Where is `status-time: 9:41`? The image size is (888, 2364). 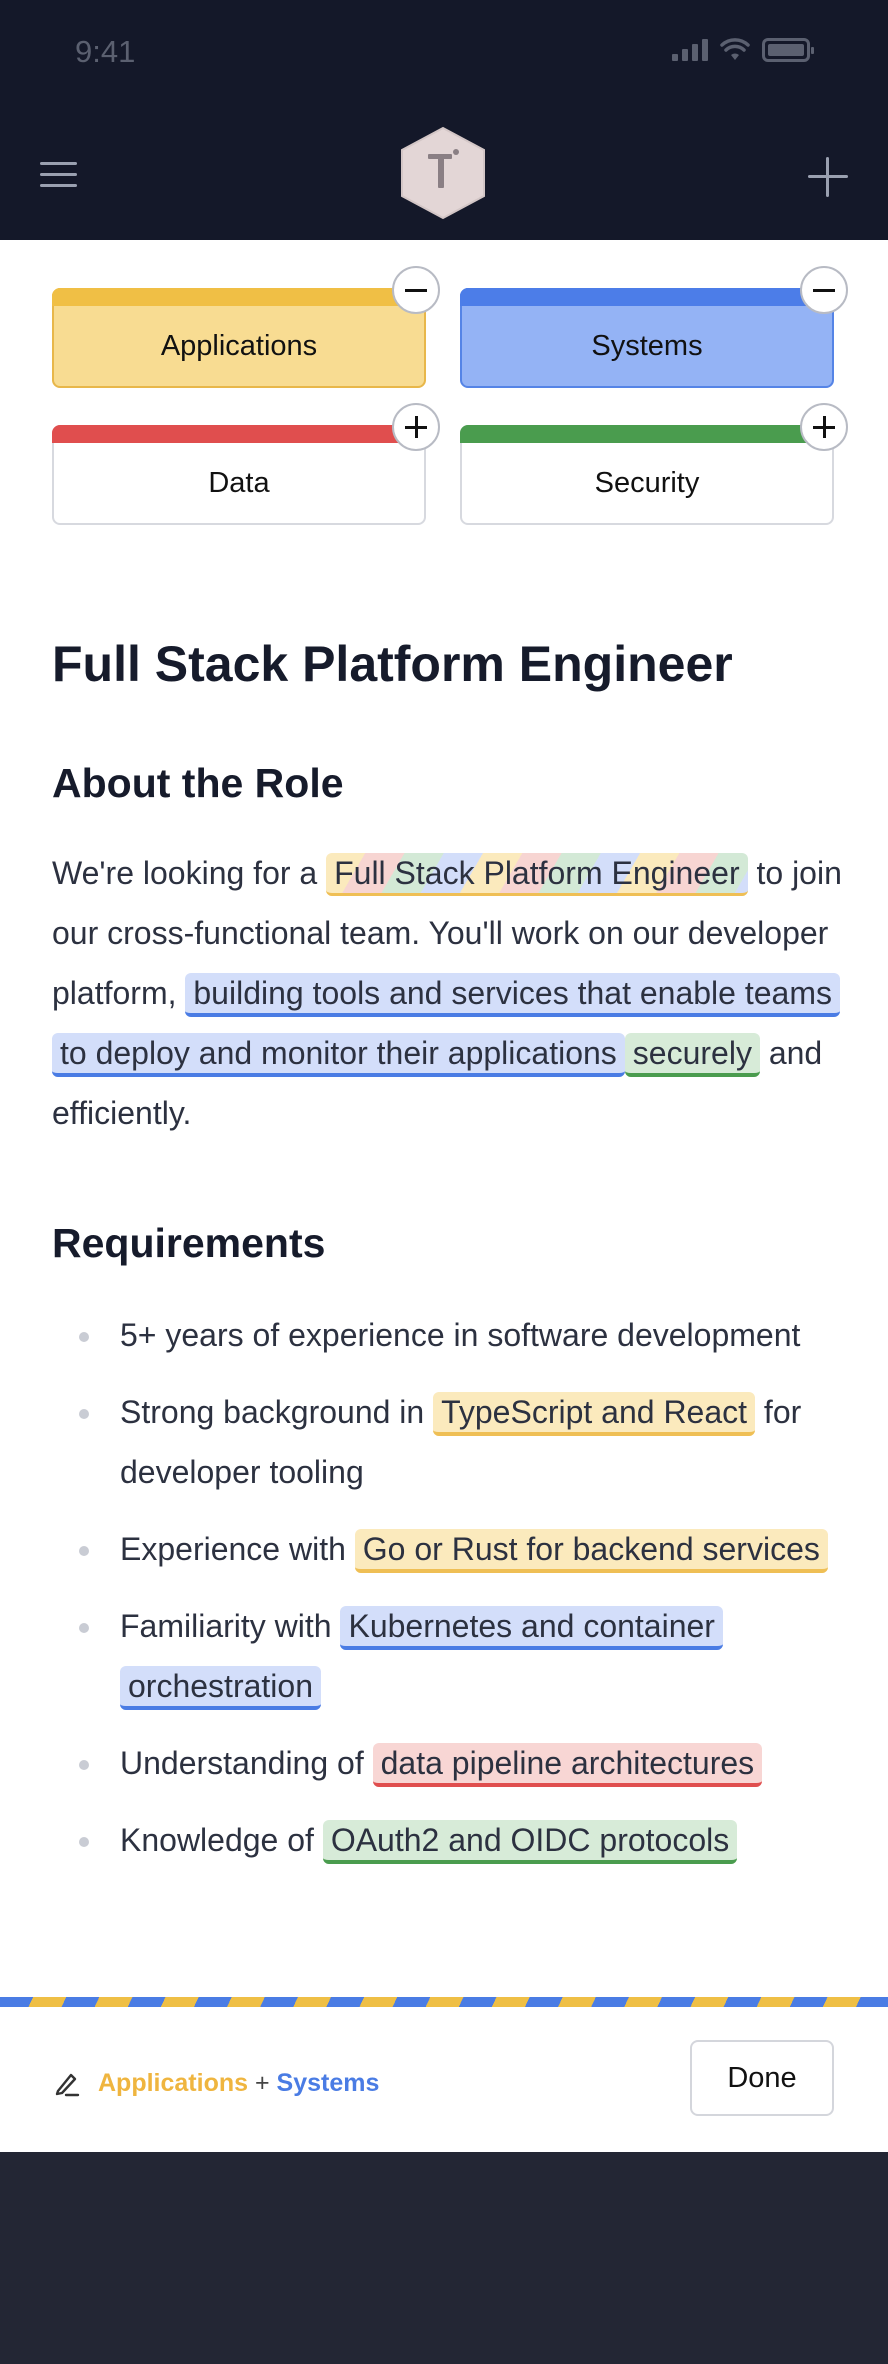 status-time: 9:41 is located at coordinates (105, 51).